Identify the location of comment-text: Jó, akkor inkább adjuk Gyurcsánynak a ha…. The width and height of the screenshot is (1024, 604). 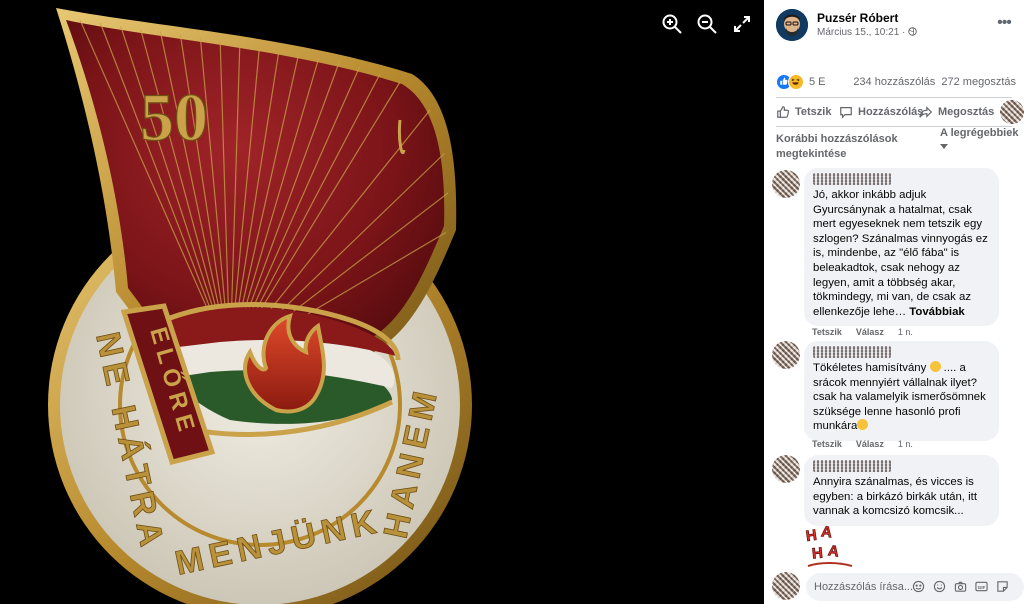
(901, 253).